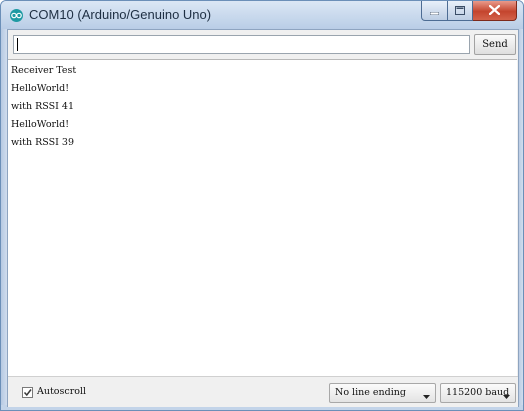 This screenshot has width=524, height=411. What do you see at coordinates (262, 15) in the screenshot?
I see `title-bar: COM10 (Arduino/Genuino Uno)` at bounding box center [262, 15].